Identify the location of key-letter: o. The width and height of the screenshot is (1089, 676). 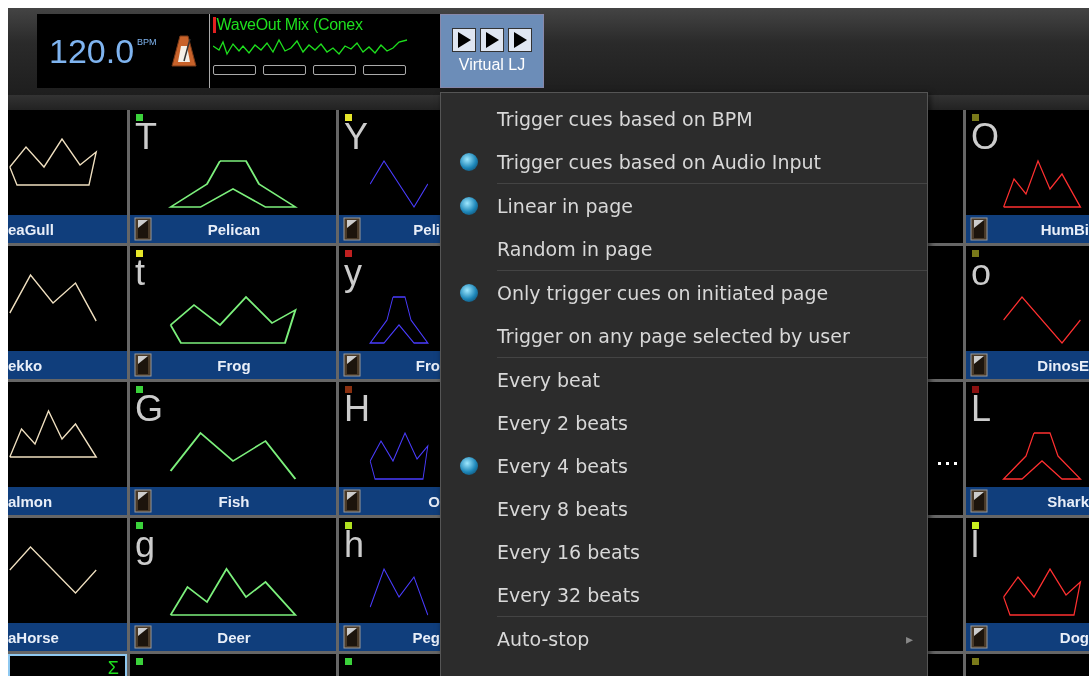
(982, 273).